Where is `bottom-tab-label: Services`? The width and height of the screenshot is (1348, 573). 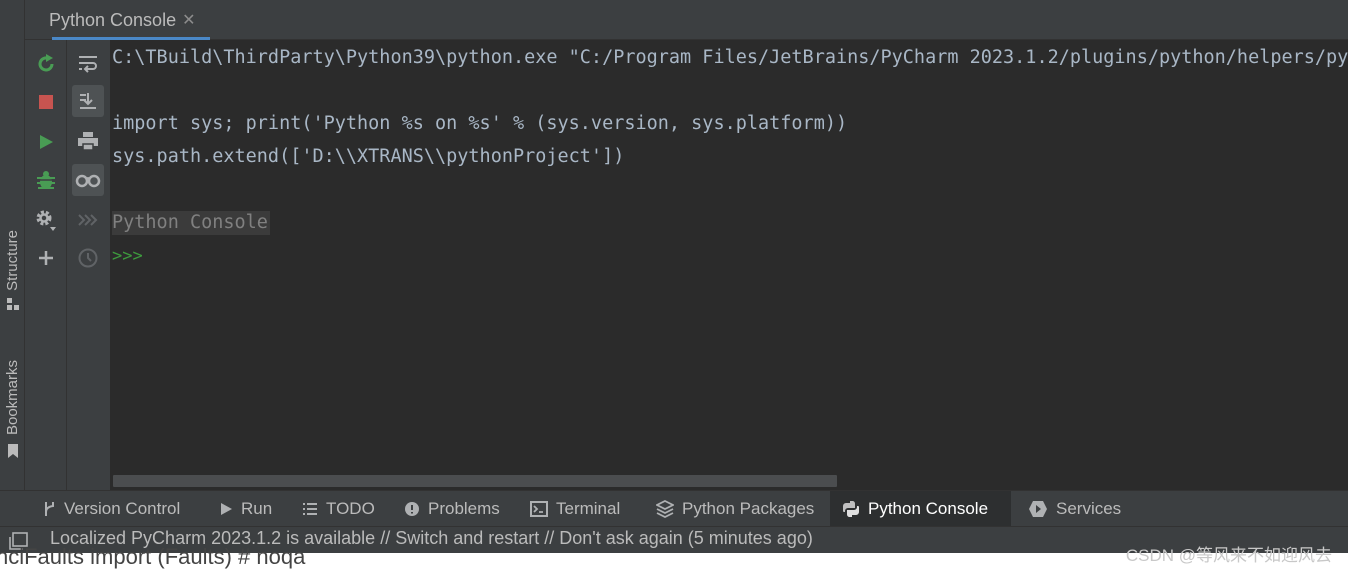
bottom-tab-label: Services is located at coordinates (1089, 508).